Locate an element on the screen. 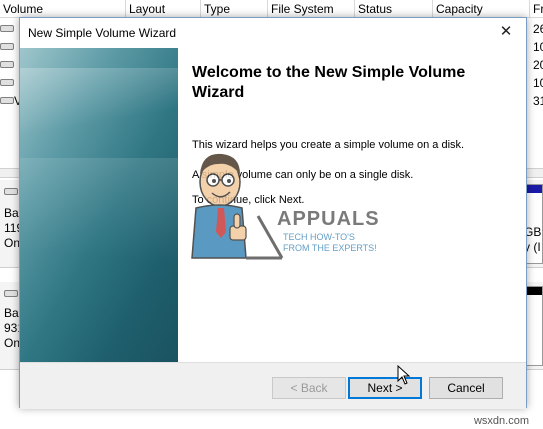 This screenshot has height=429, width=543. appuals-logo-text: APPUALS is located at coordinates (328, 219).